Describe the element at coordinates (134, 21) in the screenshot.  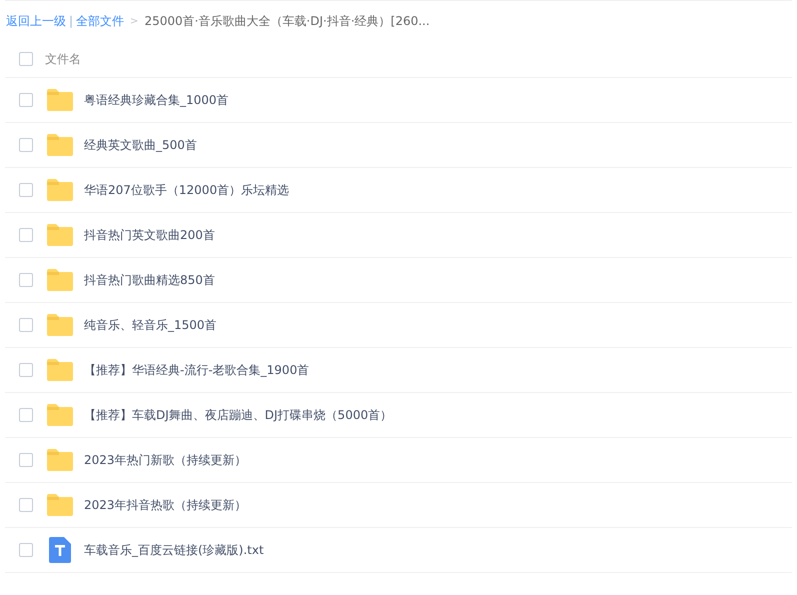
I see `breadcrumb-arrow: >` at that location.